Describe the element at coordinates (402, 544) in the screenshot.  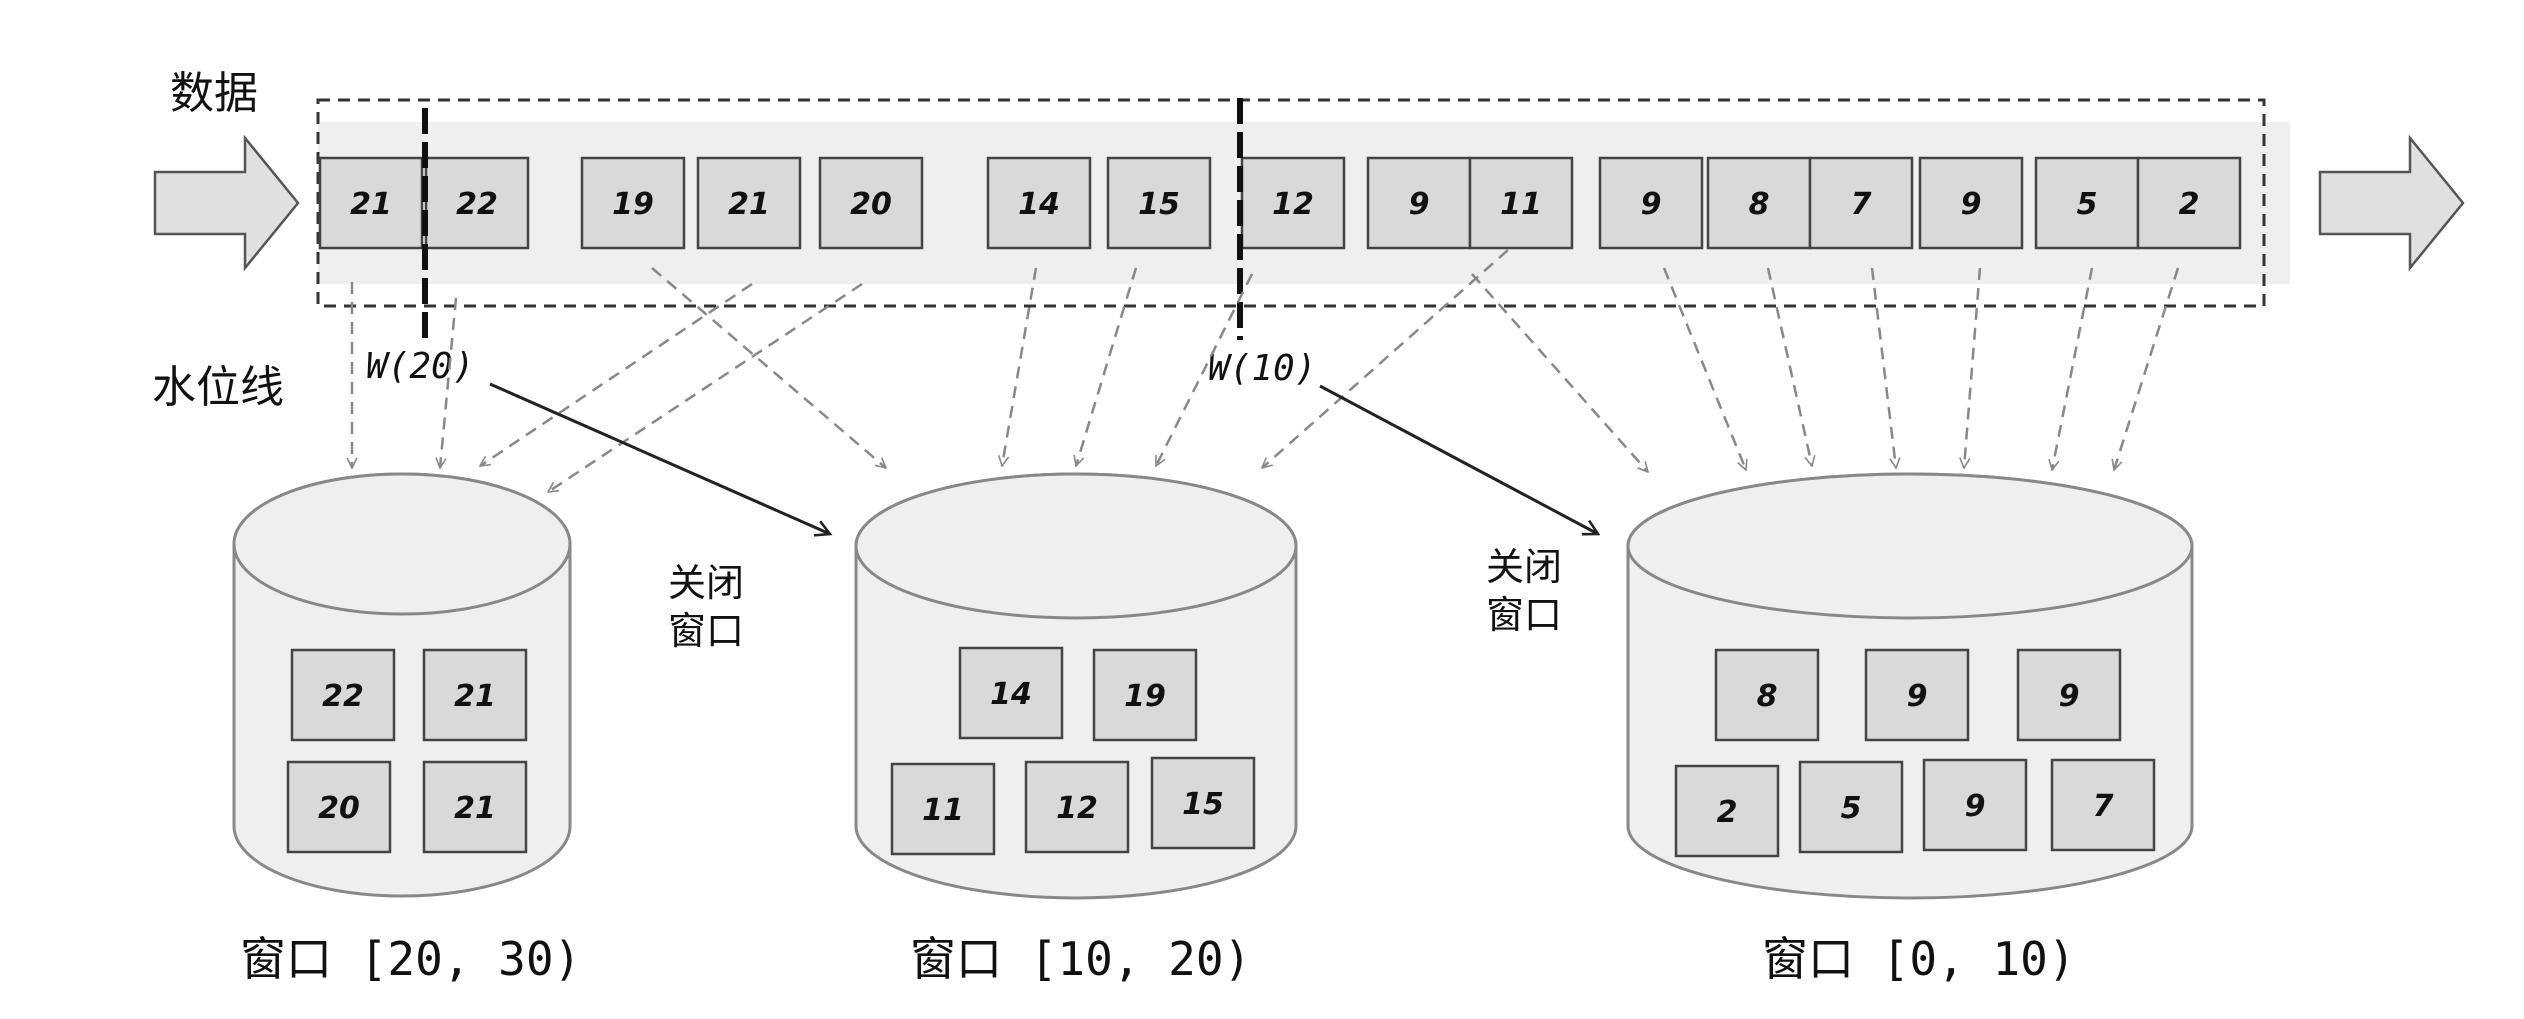
I see `window-bucket-20-30-lid` at that location.